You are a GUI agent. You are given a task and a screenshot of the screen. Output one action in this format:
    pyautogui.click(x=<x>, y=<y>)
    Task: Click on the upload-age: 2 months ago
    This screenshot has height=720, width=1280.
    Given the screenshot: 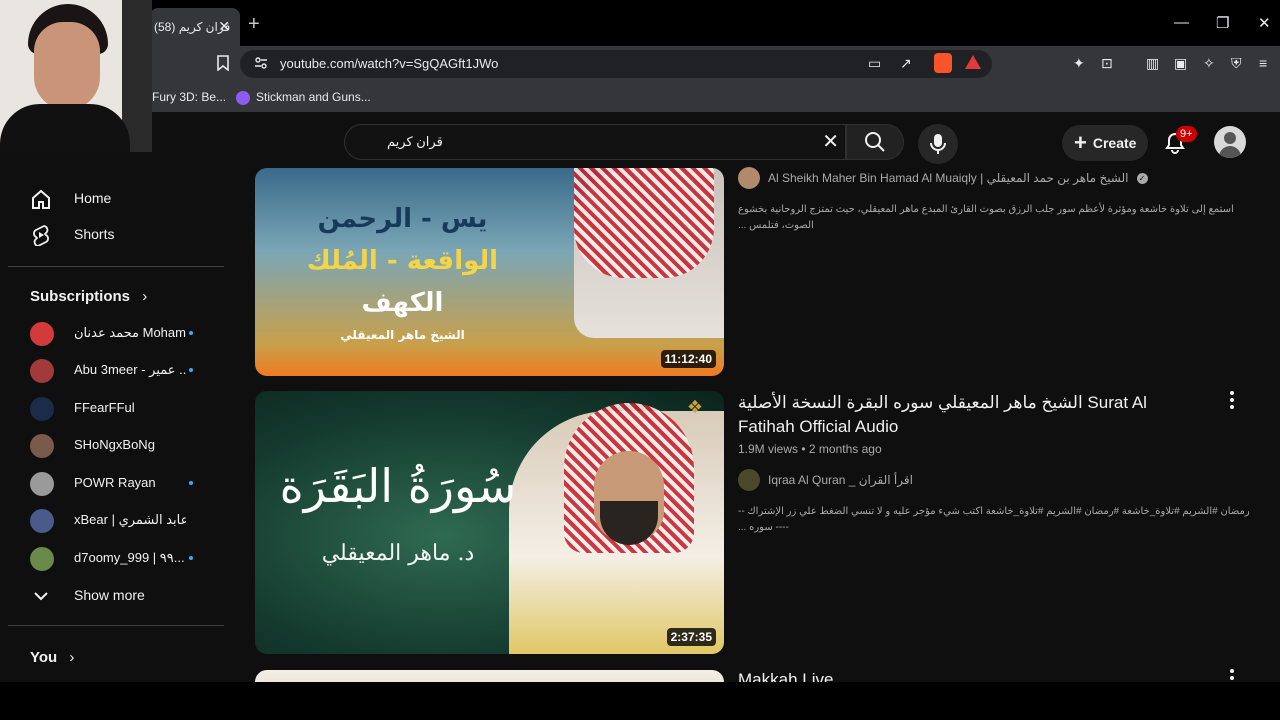 What is the action you would take?
    pyautogui.click(x=845, y=449)
    